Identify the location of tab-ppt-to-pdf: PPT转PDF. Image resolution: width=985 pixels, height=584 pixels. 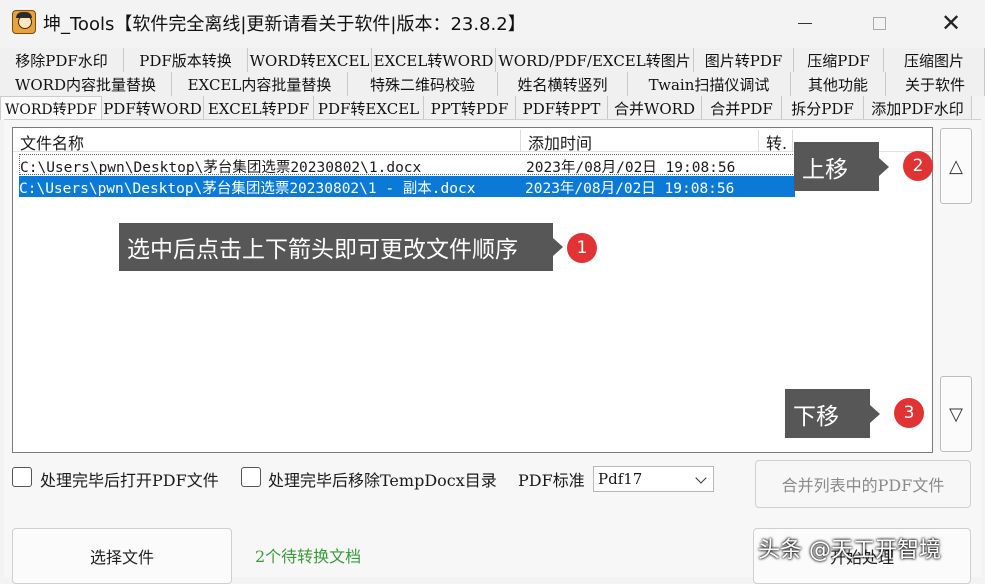
(470, 108).